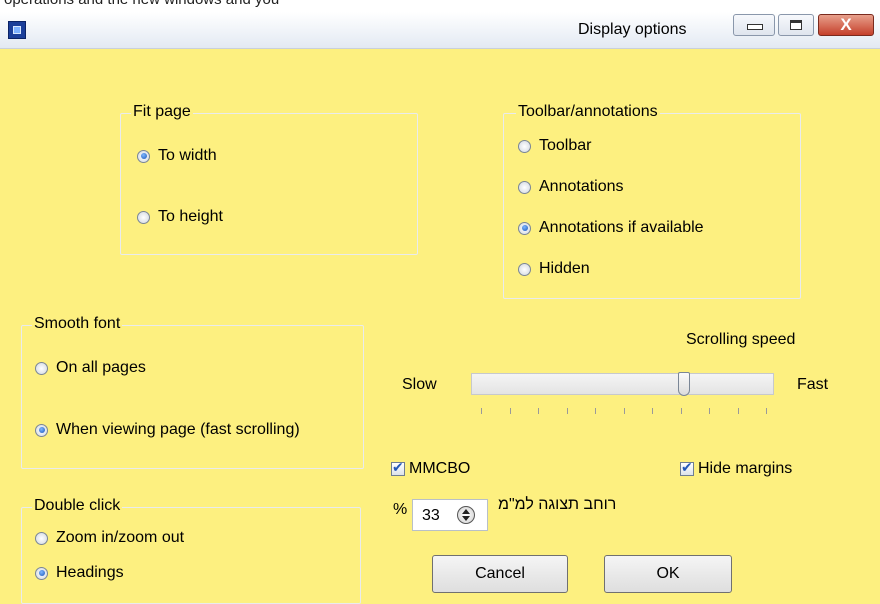 The image size is (880, 604). Describe the element at coordinates (192, 392) in the screenshot. I see `smooth-font-group: Smooth font` at that location.